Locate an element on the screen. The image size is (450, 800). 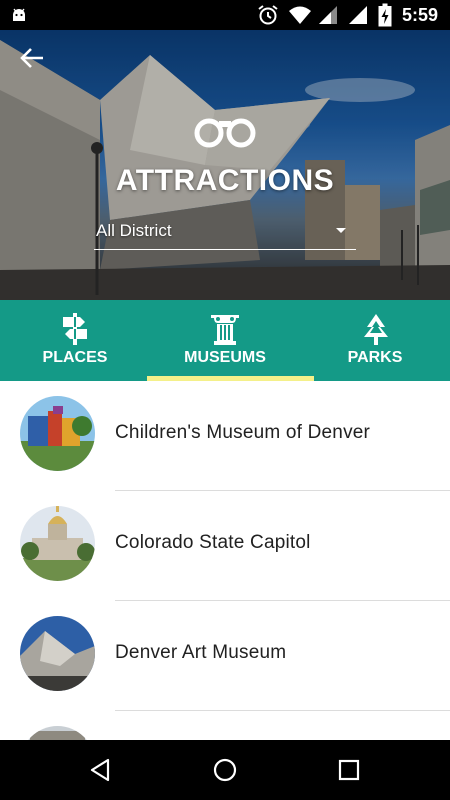
system-nav-bar is located at coordinates (225, 770).